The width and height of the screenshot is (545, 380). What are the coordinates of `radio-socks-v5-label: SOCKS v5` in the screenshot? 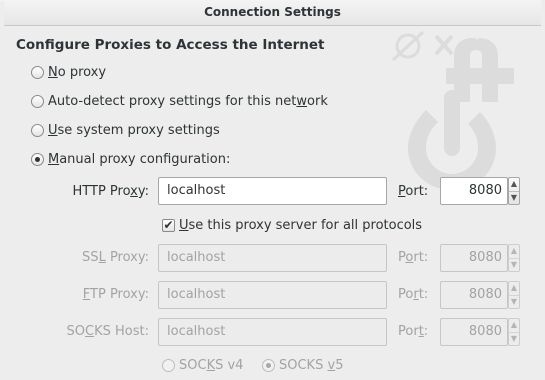 It's located at (311, 365).